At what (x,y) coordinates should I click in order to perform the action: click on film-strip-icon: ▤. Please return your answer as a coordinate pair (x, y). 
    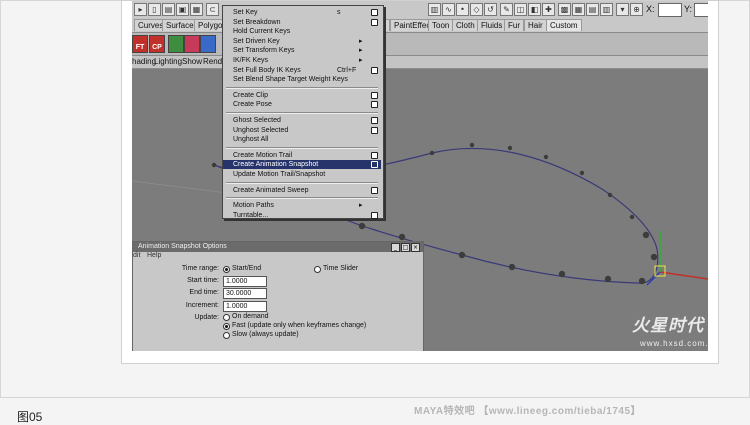
    Looking at the image, I should click on (592, 9).